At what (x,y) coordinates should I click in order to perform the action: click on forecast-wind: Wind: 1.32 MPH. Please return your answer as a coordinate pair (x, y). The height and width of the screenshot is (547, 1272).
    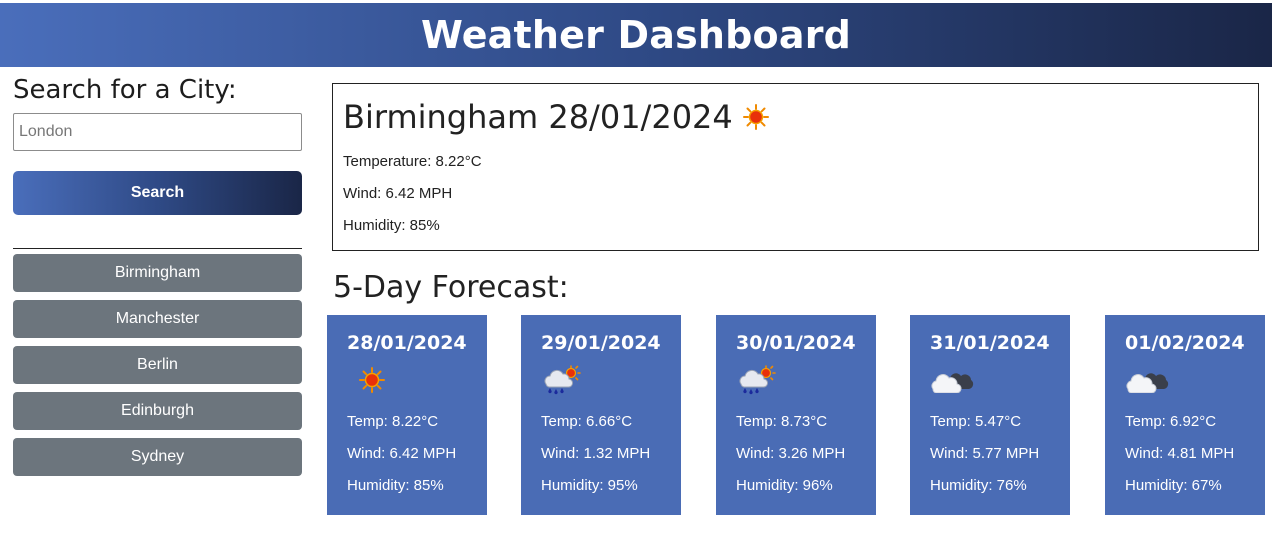
    Looking at the image, I should click on (596, 453).